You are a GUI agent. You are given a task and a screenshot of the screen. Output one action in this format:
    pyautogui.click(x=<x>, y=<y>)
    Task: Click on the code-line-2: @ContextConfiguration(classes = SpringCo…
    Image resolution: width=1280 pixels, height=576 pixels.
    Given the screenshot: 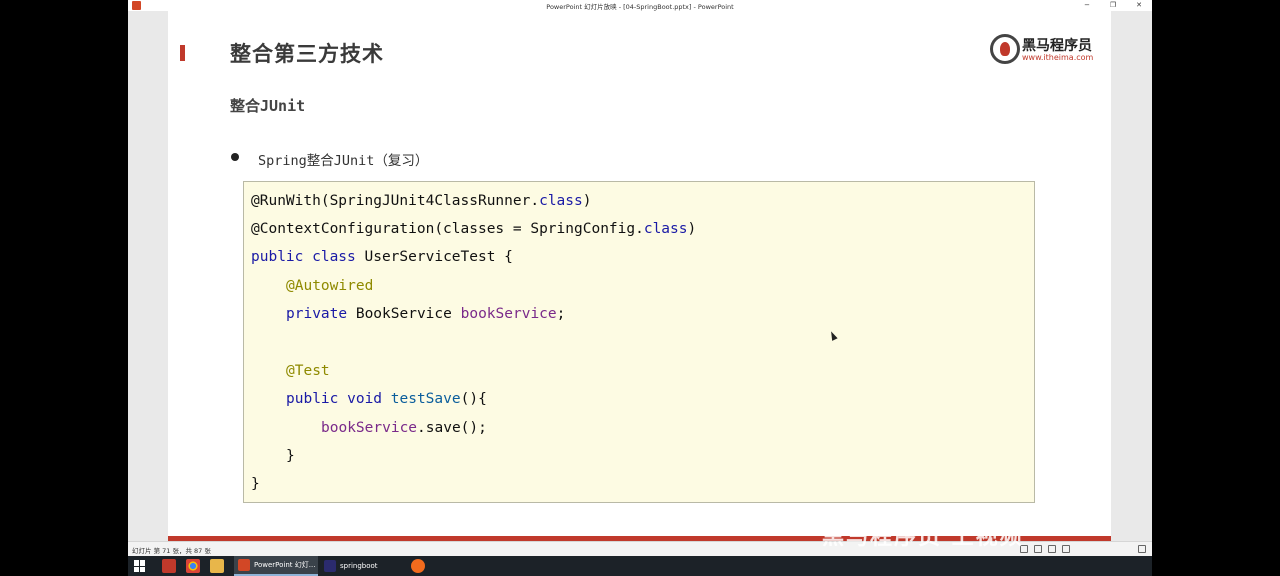 What is the action you would take?
    pyautogui.click(x=474, y=229)
    